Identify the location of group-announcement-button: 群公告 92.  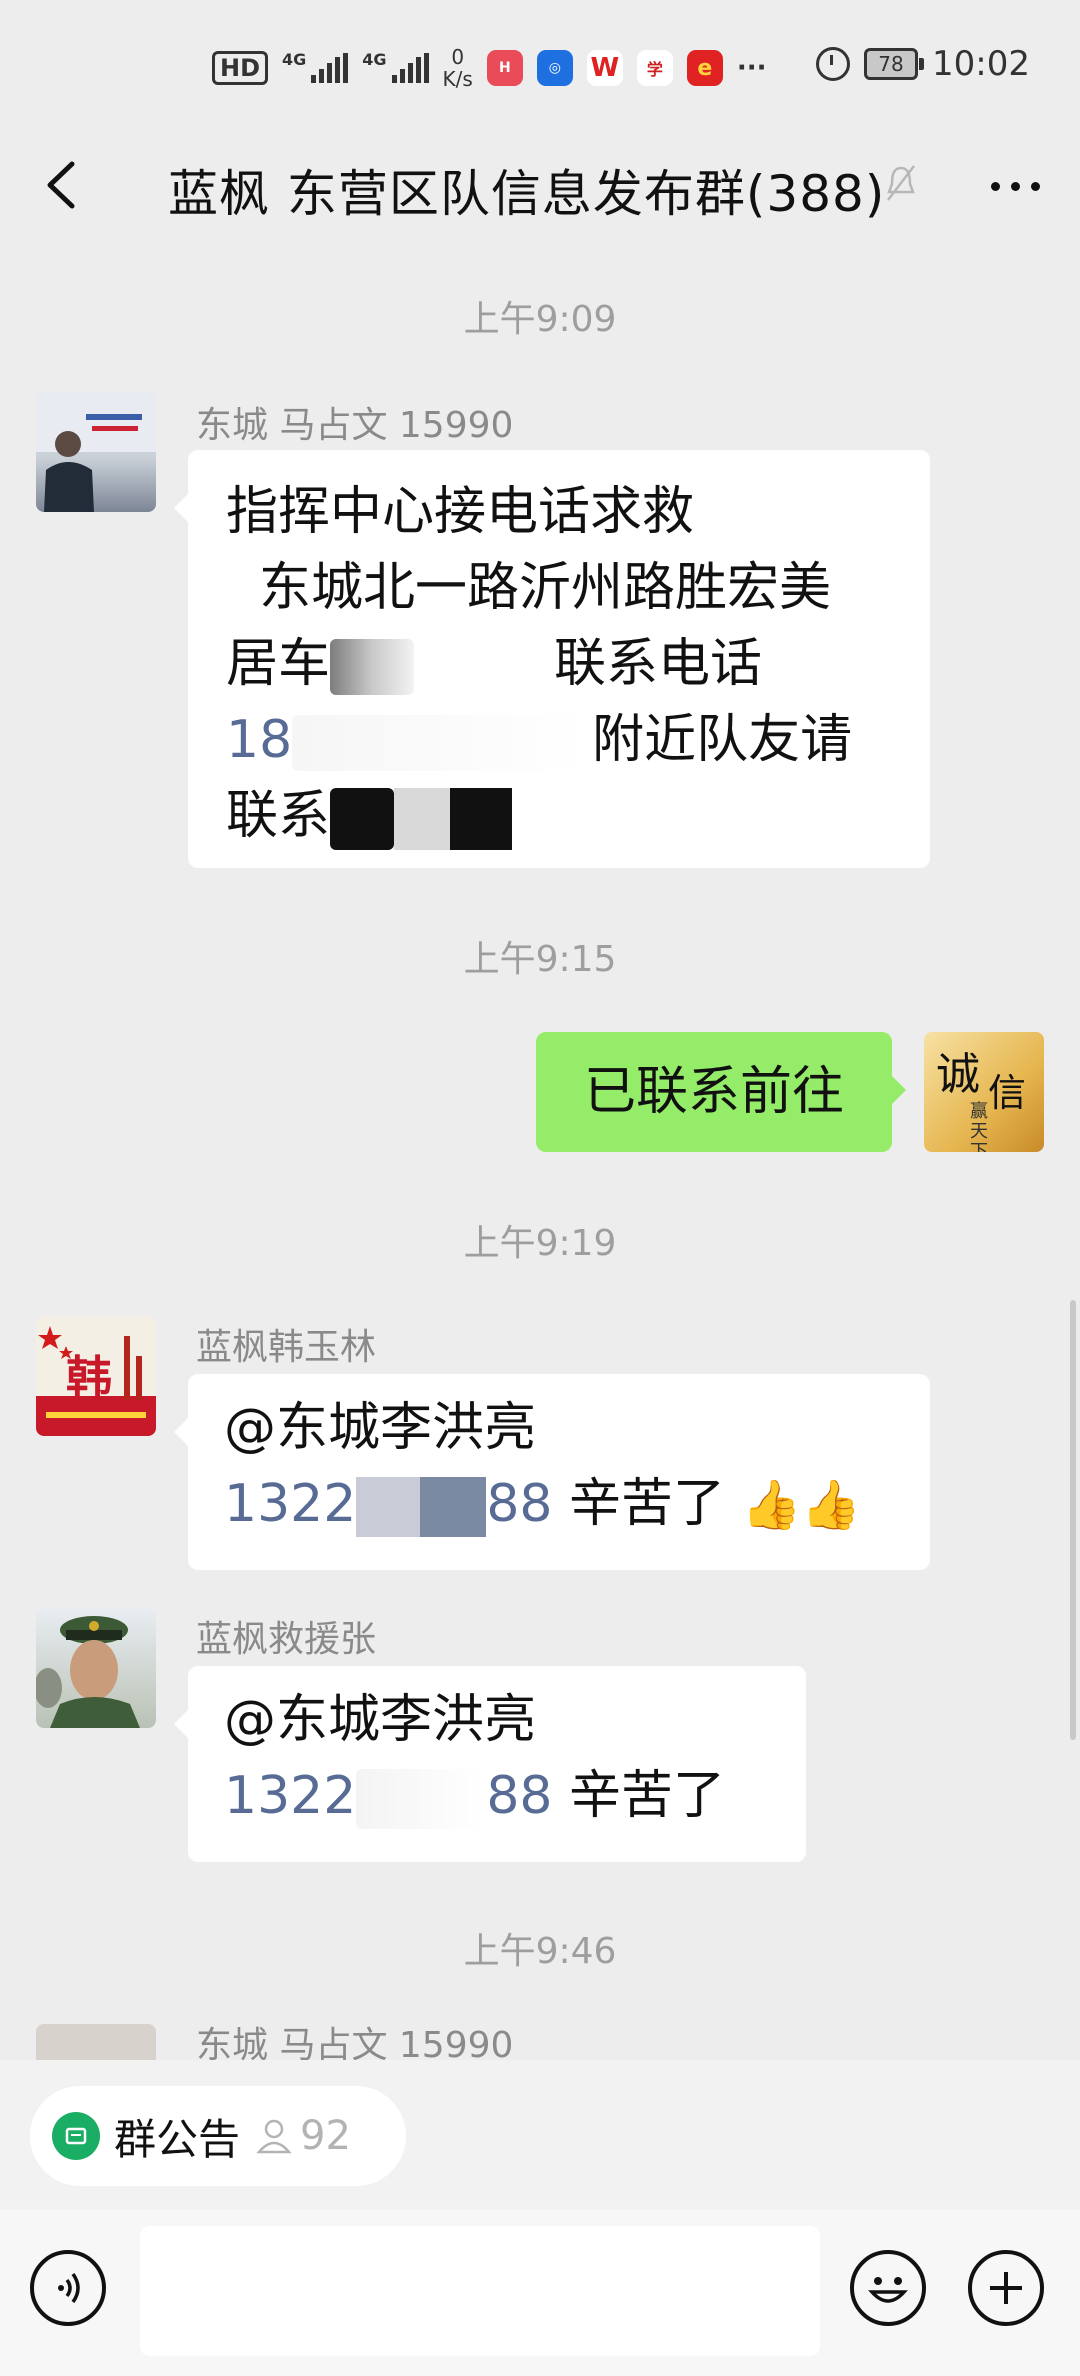
(218, 2136).